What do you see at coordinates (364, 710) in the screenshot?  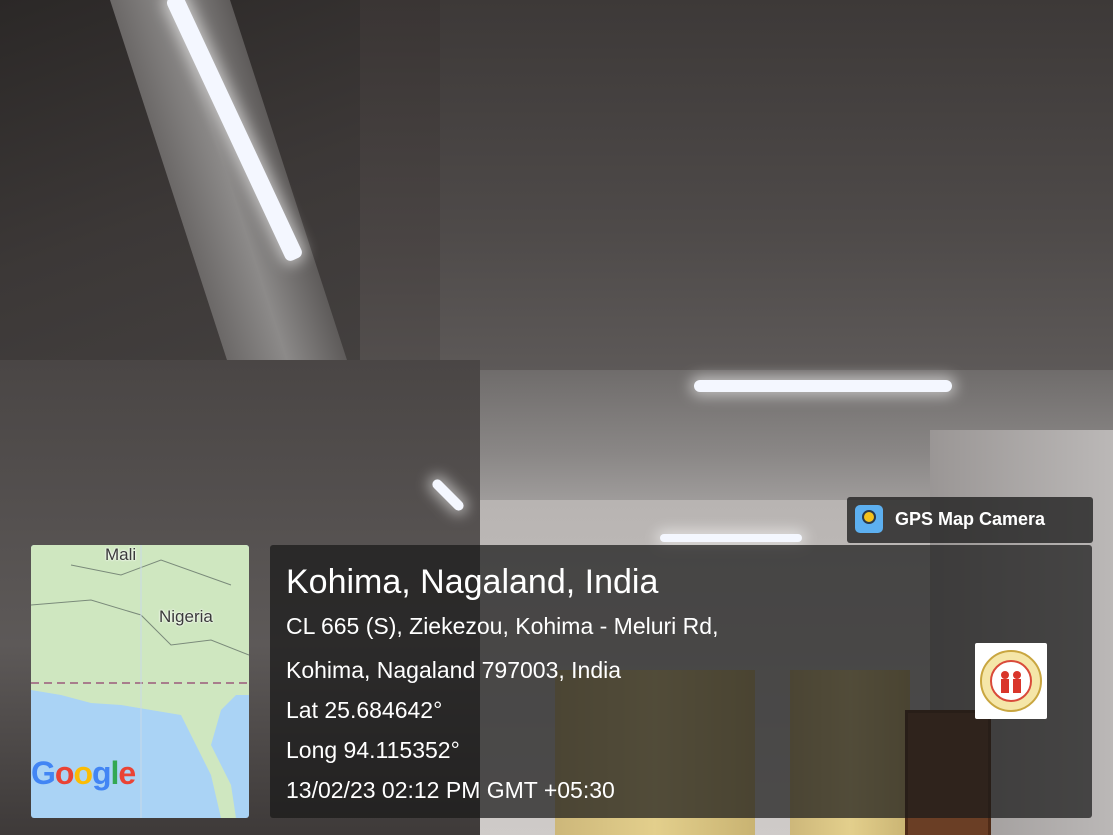 I see `latitude-text: Lat 25.684642°` at bounding box center [364, 710].